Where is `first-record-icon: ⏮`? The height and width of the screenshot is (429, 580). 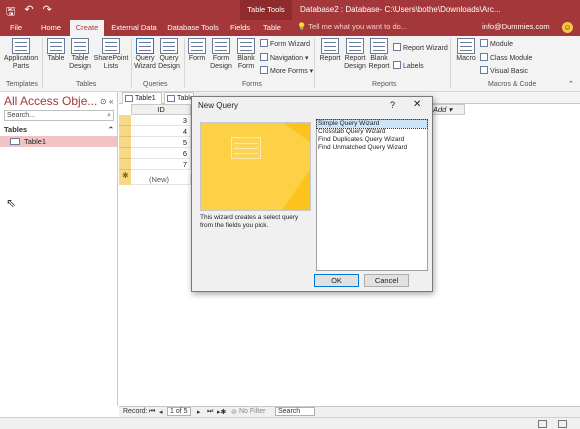 first-record-icon: ⏮ is located at coordinates (152, 412).